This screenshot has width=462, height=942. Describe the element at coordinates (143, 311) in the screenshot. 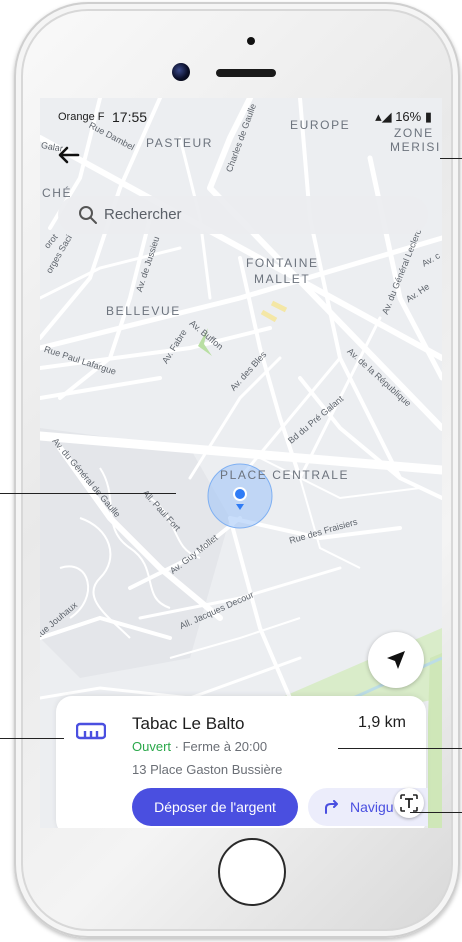

I see `district-label: BELLEVUE` at that location.